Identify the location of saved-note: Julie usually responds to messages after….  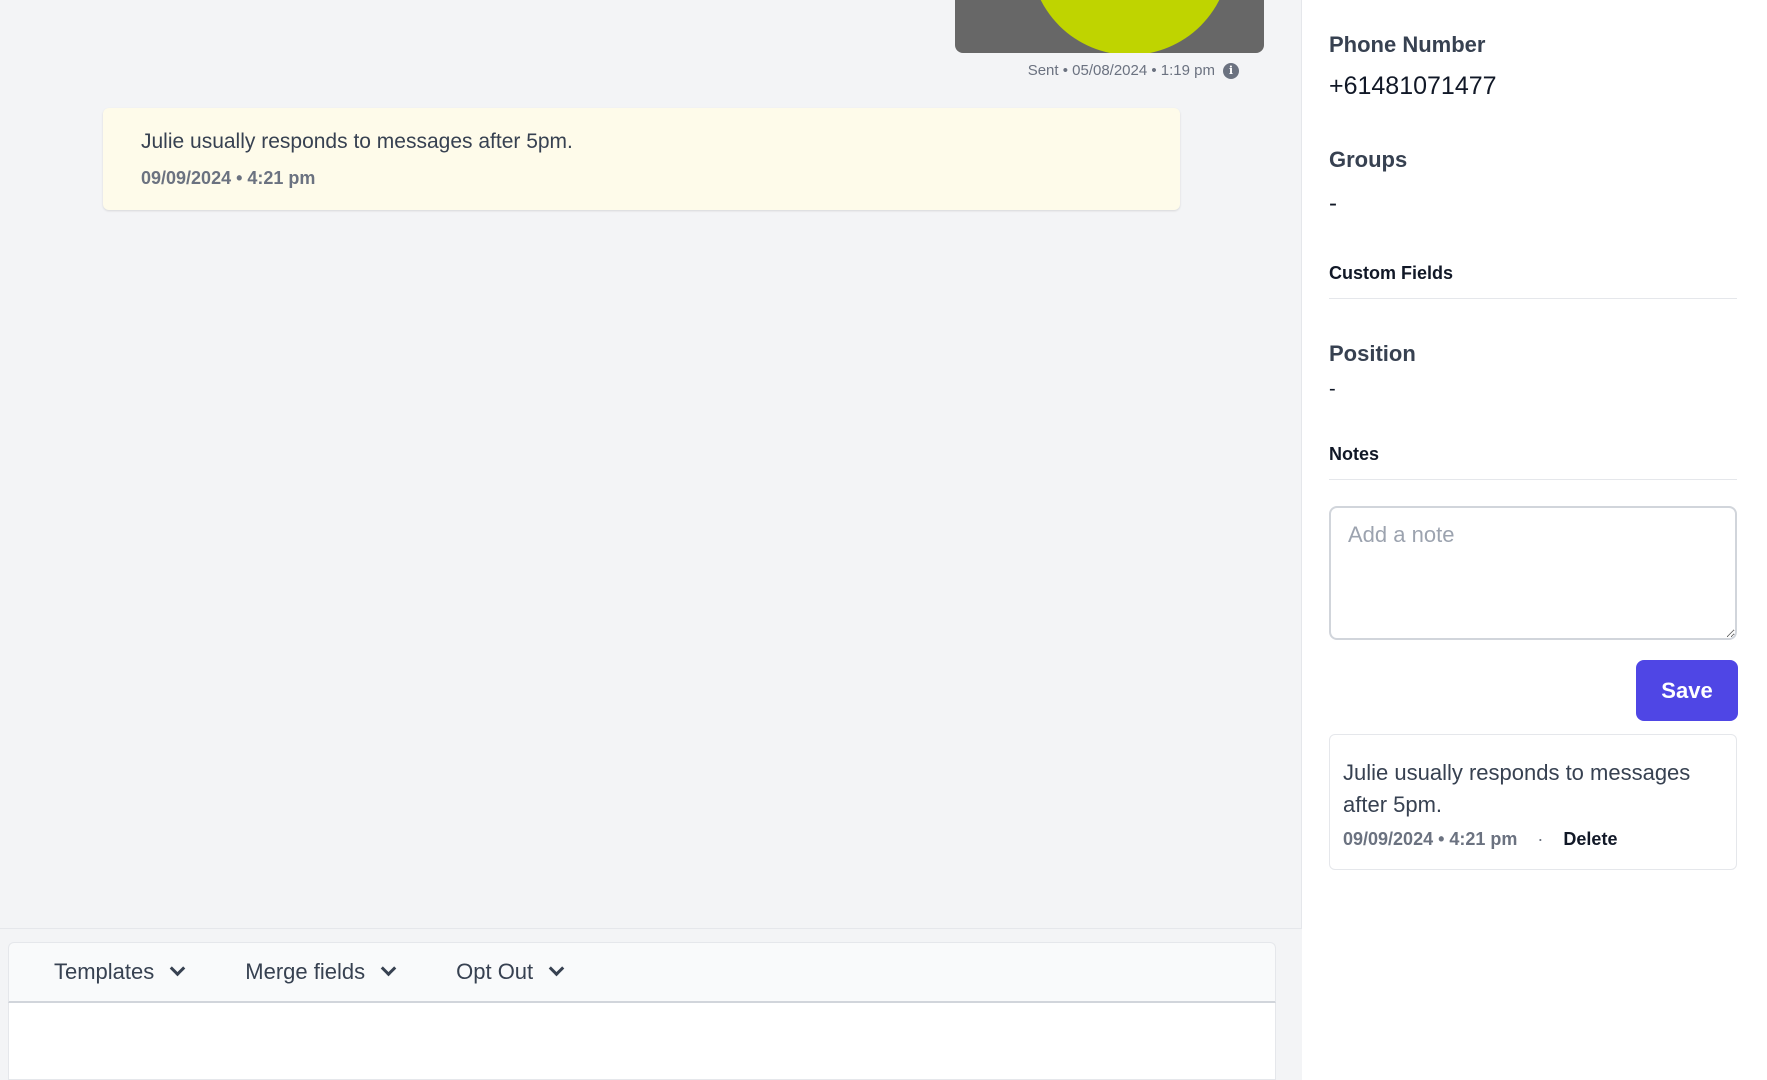
(1533, 802).